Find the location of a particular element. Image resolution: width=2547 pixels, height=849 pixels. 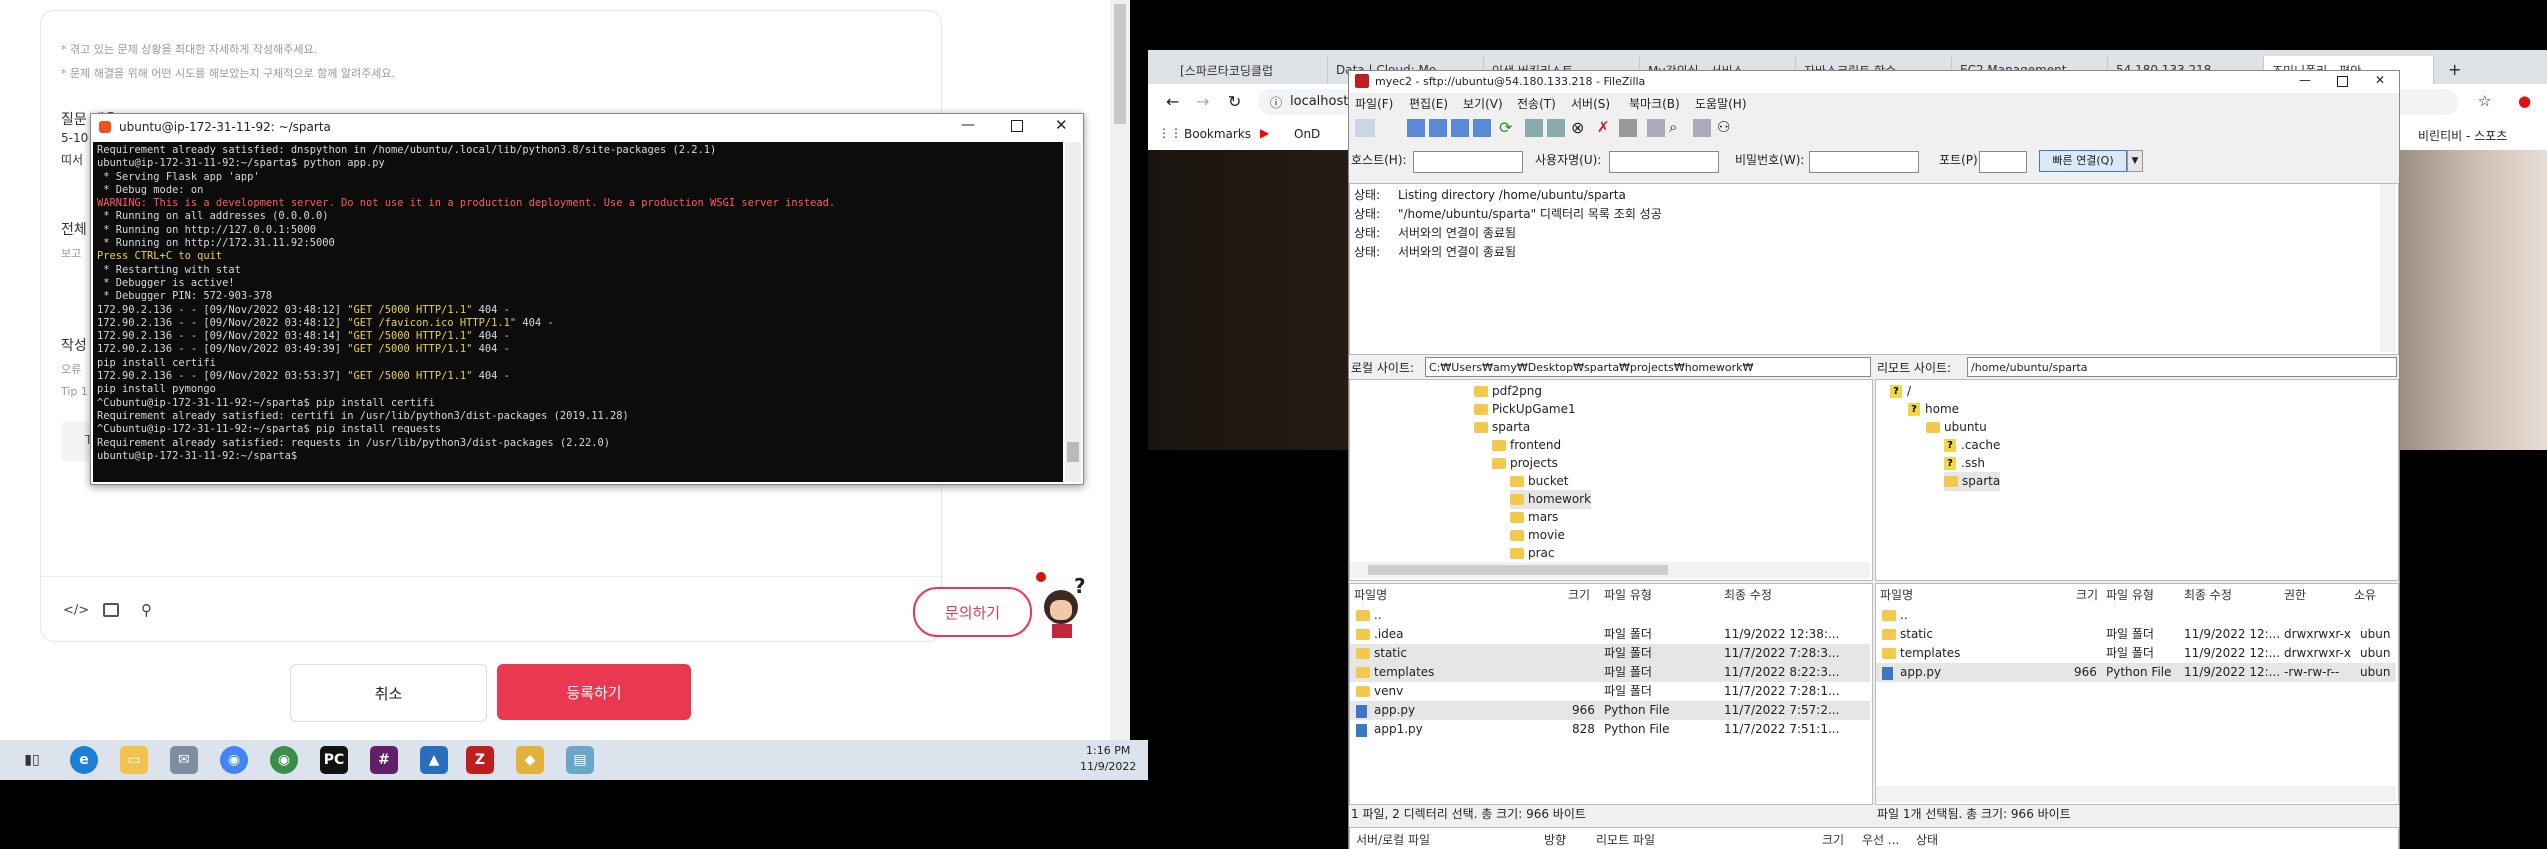

sync-browse-icon is located at coordinates (1702, 128).